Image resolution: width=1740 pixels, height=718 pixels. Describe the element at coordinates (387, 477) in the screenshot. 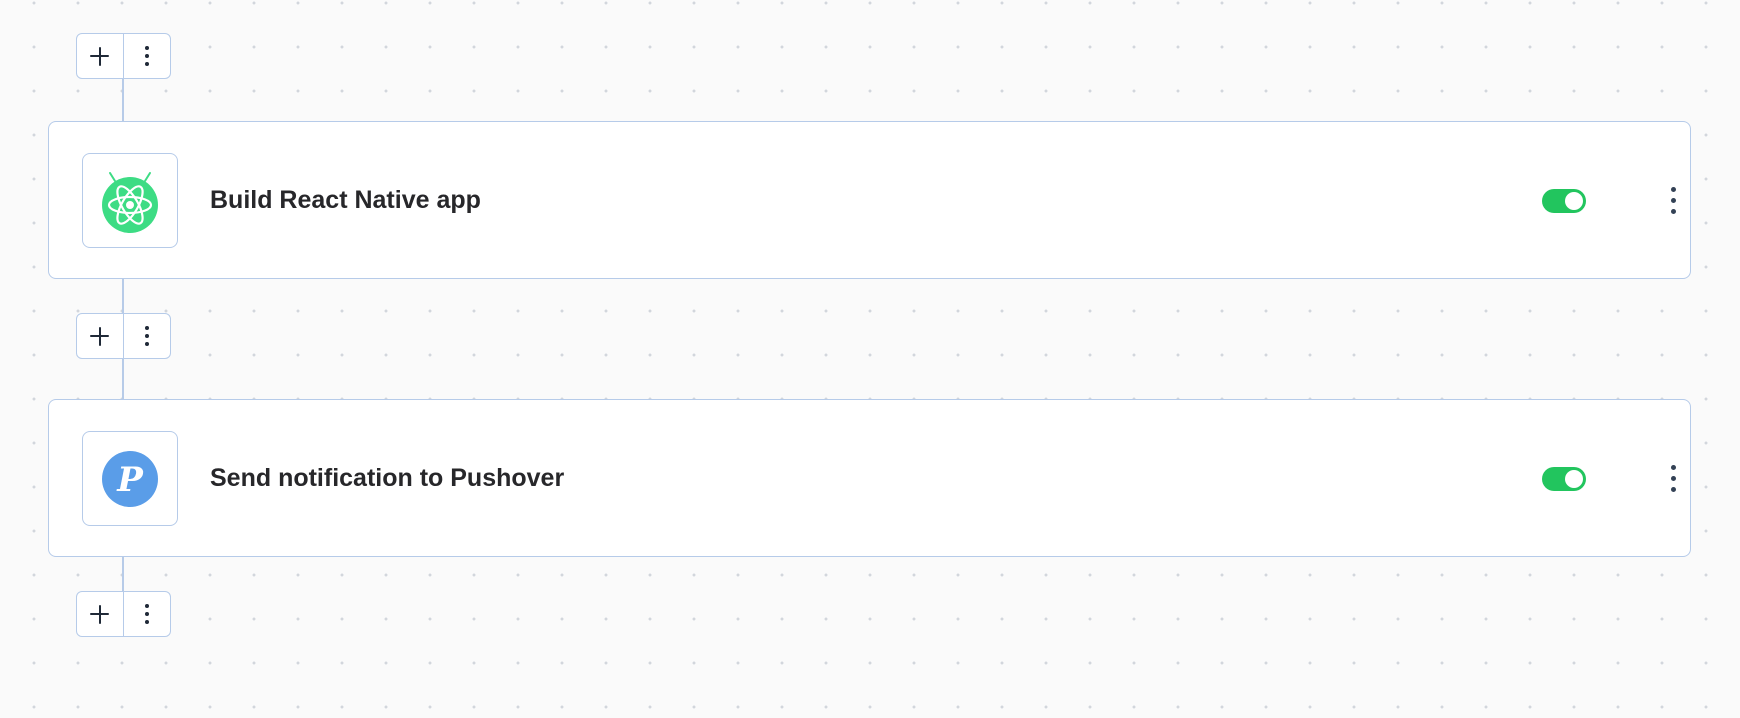

I see `step-title: Send notification to Pushover` at that location.